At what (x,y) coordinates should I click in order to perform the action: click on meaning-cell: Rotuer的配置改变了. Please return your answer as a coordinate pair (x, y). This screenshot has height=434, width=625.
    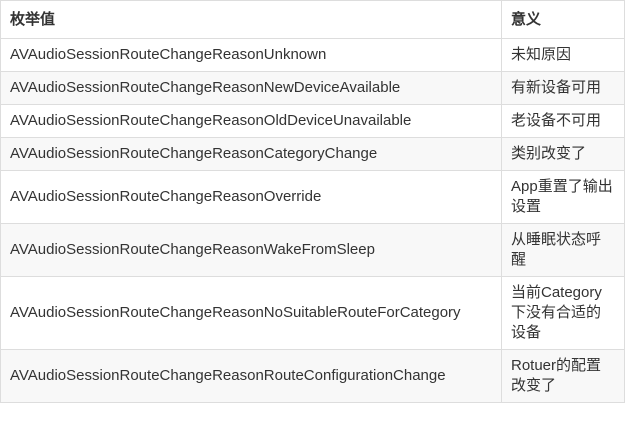
    Looking at the image, I should click on (563, 376).